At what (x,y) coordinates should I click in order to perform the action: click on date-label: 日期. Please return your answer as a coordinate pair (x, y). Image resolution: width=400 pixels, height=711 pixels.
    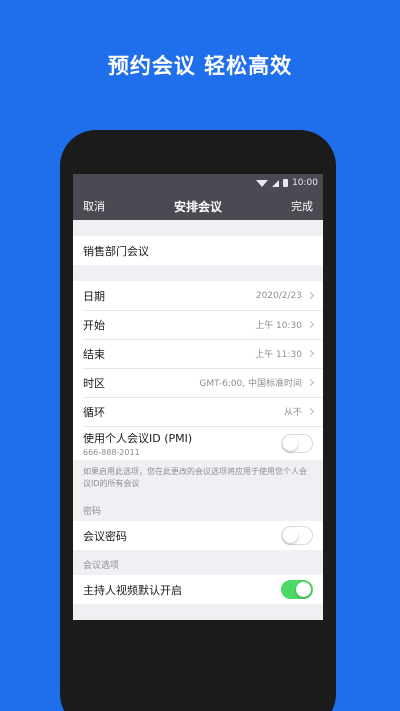
    Looking at the image, I should click on (94, 296).